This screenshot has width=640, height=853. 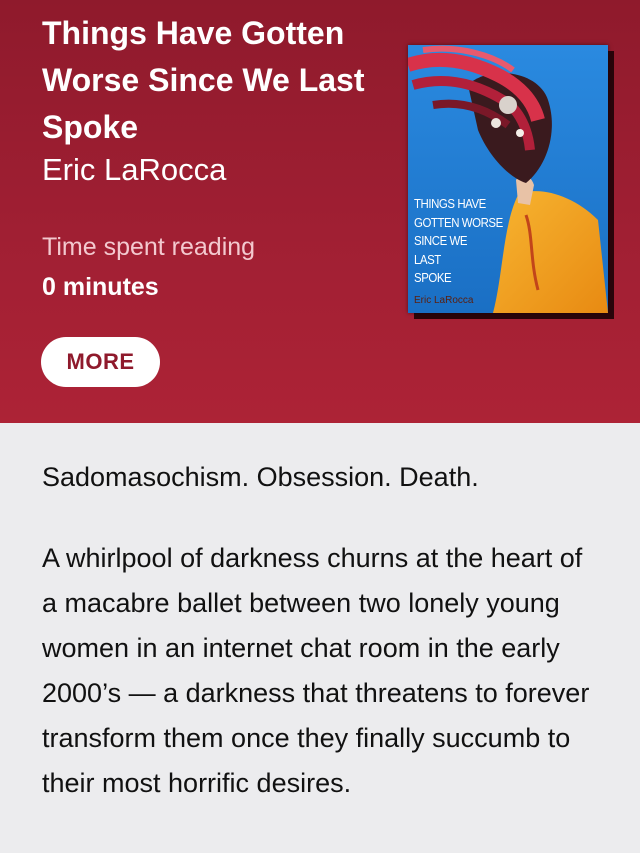 What do you see at coordinates (433, 277) in the screenshot?
I see `cover-title-line: SPOKE` at bounding box center [433, 277].